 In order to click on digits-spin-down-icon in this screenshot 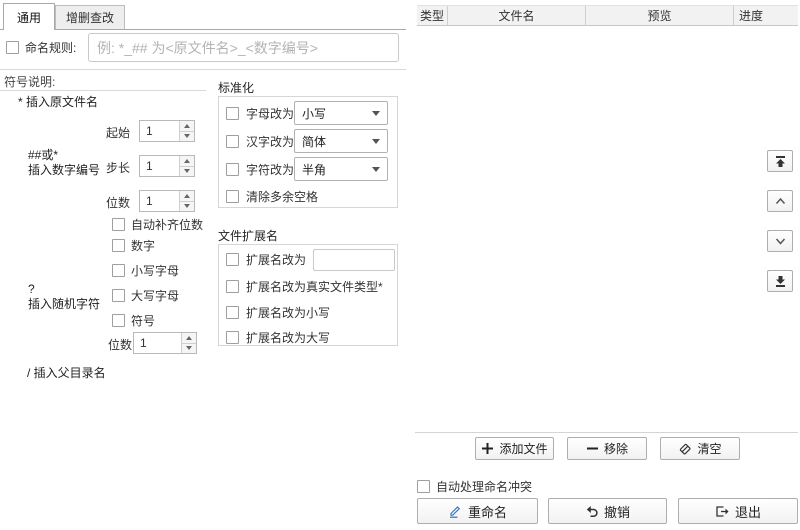, I will do `click(187, 205)`.